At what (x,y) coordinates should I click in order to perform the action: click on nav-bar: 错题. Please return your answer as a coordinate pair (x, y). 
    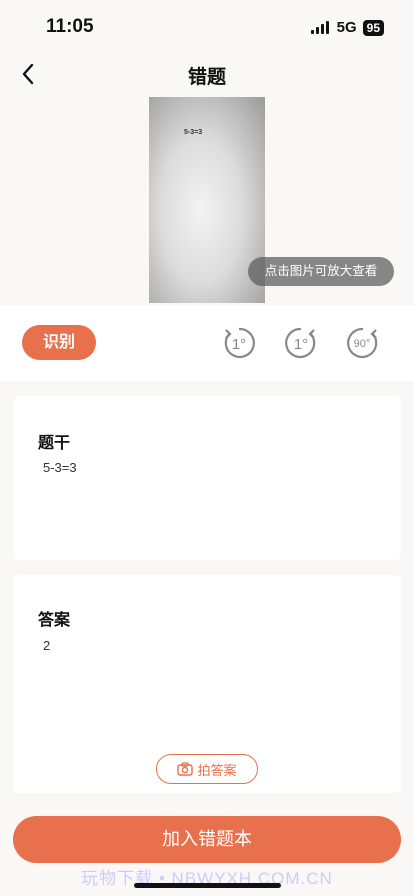
    Looking at the image, I should click on (207, 74).